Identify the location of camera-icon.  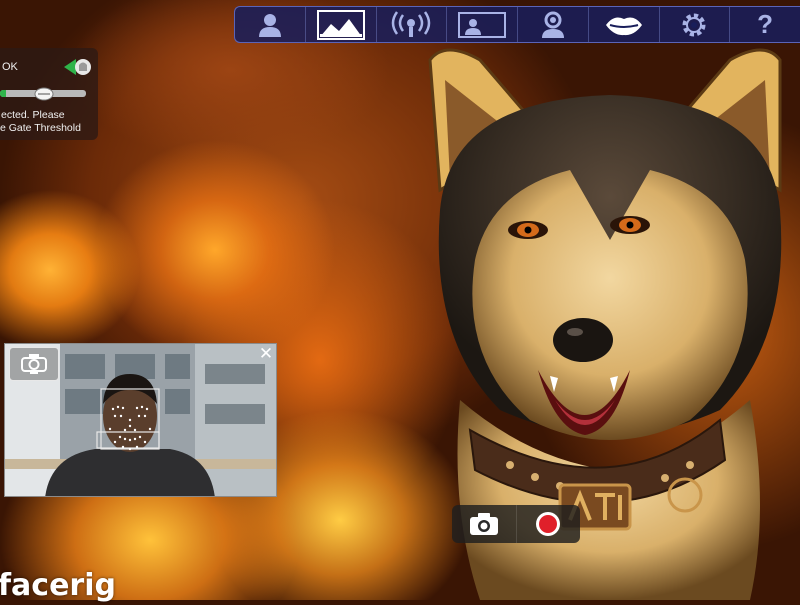
(483, 524).